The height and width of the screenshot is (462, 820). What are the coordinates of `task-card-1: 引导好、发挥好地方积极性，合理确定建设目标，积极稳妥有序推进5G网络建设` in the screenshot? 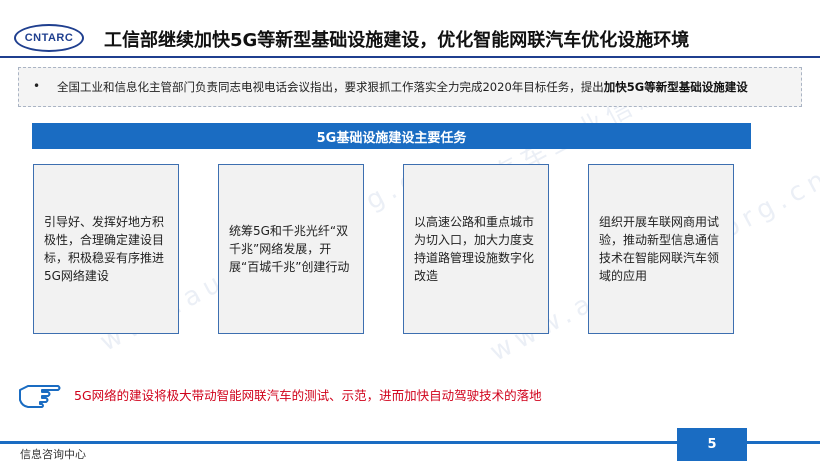 It's located at (106, 249).